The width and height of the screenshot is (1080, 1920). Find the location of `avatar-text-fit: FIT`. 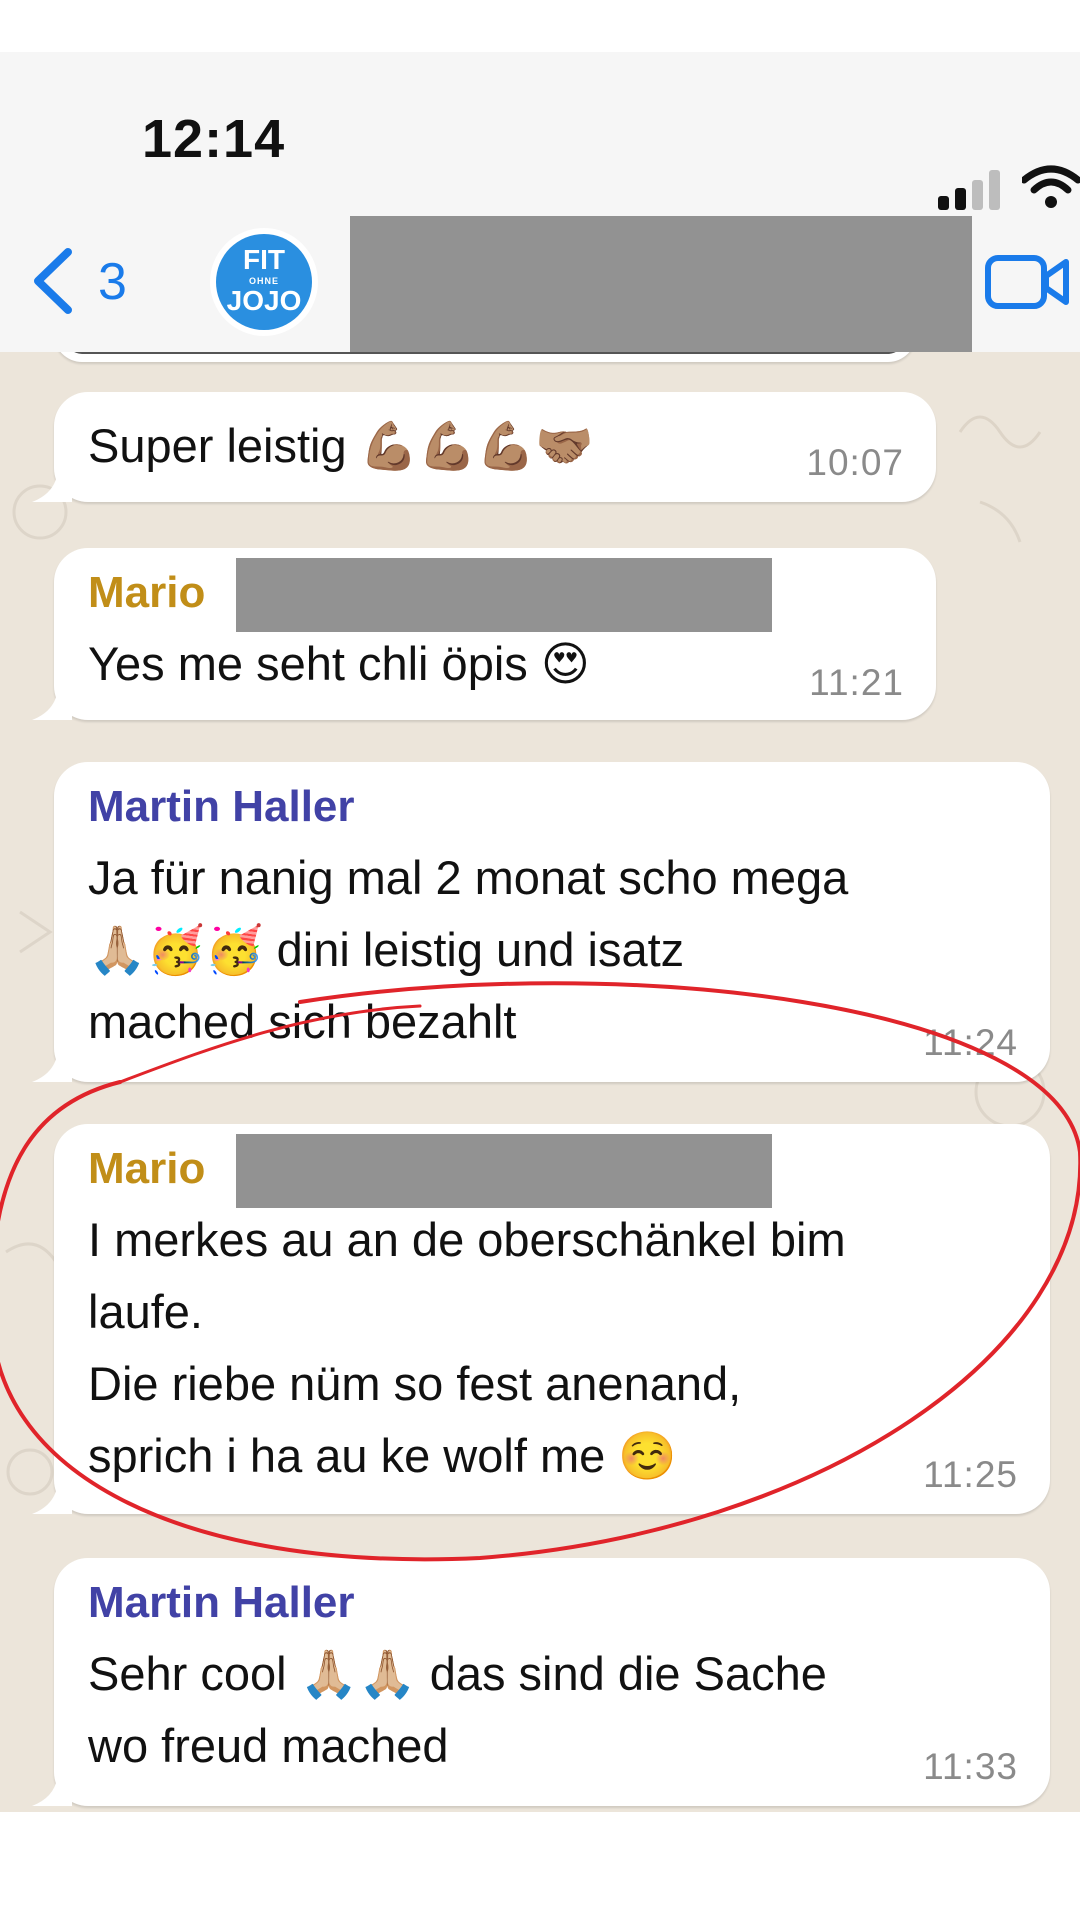

avatar-text-fit: FIT is located at coordinates (264, 259).